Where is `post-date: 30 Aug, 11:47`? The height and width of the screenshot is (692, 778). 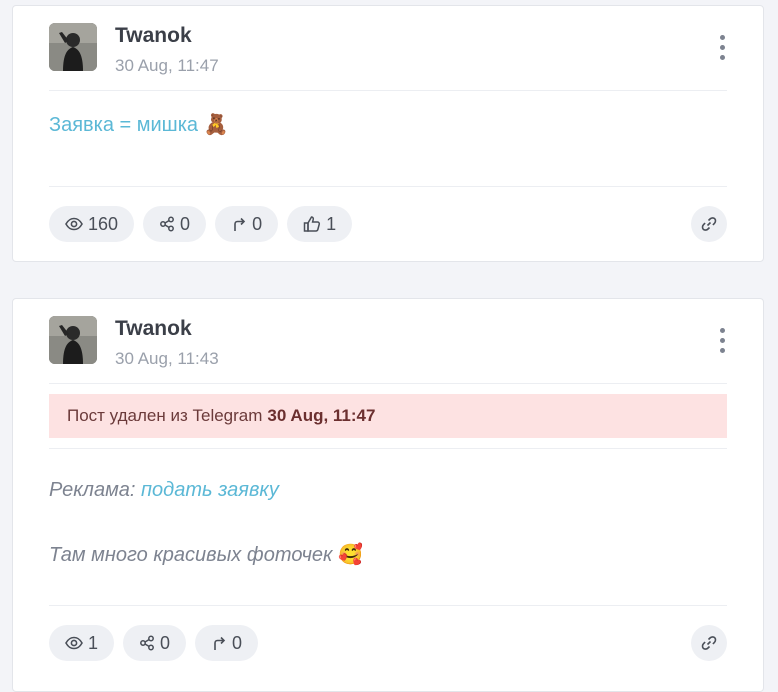 post-date: 30 Aug, 11:47 is located at coordinates (167, 65).